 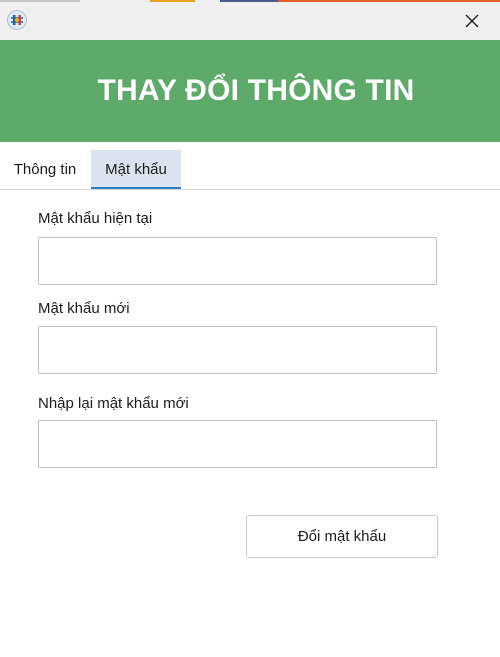 I want to click on confirm-password-input, so click(x=237, y=444).